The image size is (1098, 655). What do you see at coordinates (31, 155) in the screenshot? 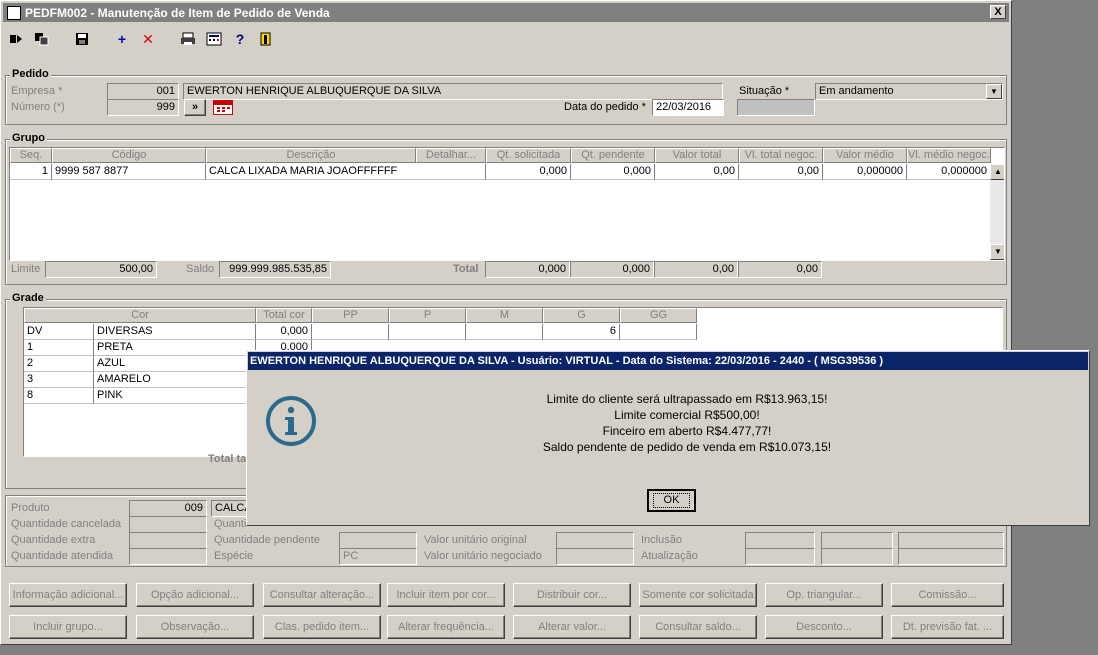
I see `col-header: Seq.` at bounding box center [31, 155].